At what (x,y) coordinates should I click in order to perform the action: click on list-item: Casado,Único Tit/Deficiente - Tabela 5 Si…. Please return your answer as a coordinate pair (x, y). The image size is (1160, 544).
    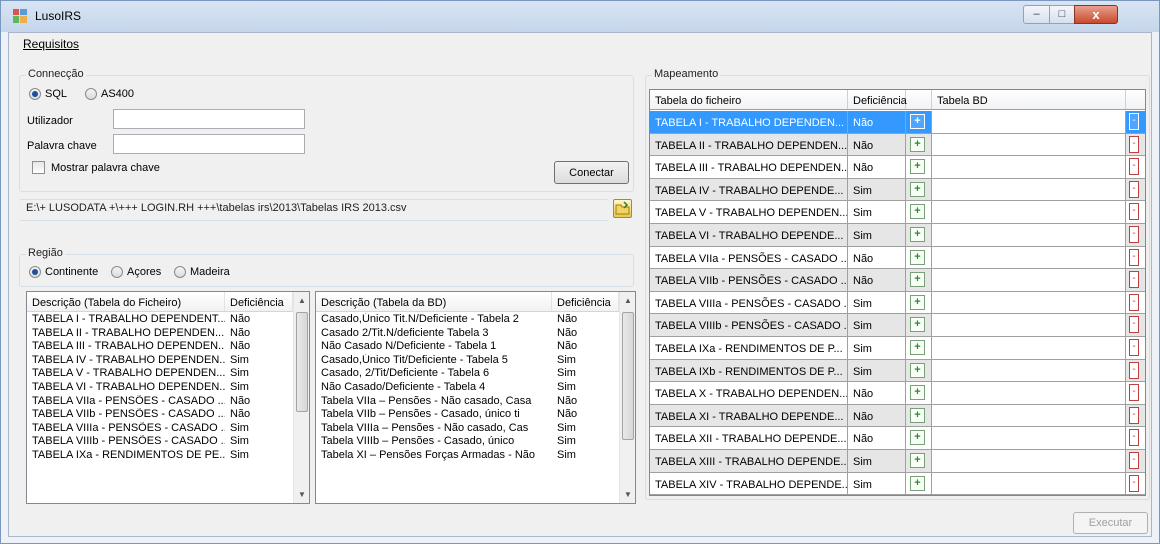
    Looking at the image, I should click on (467, 361).